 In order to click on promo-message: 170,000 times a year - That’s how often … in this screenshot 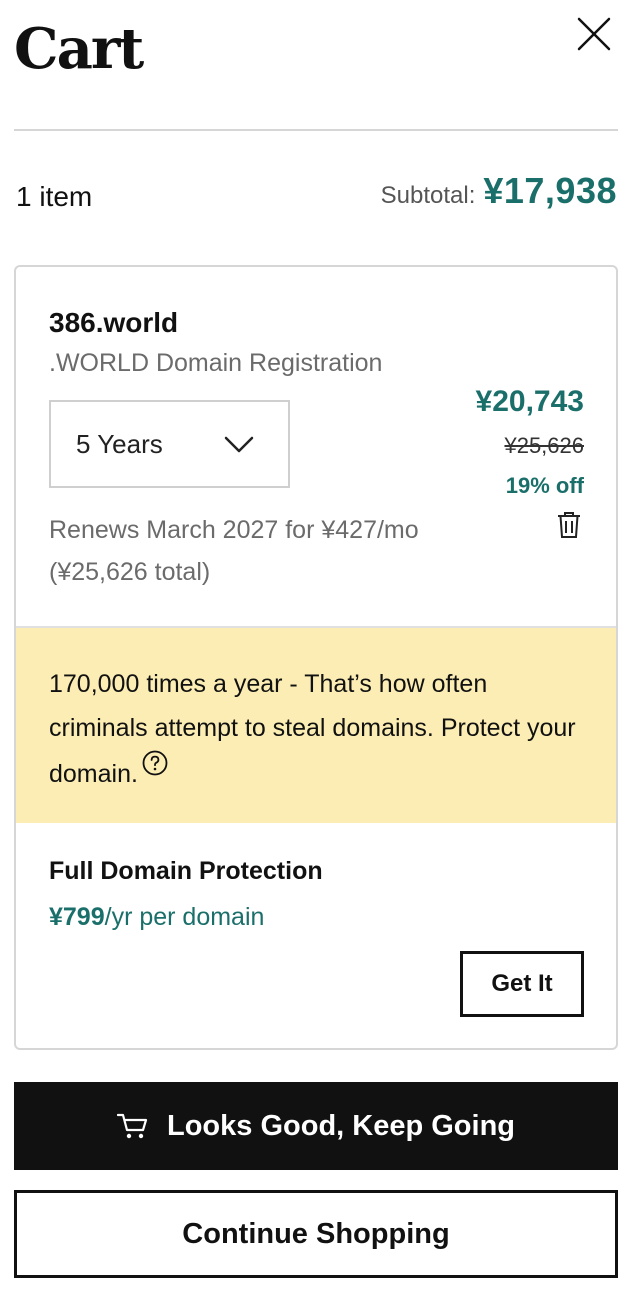, I will do `click(312, 729)`.